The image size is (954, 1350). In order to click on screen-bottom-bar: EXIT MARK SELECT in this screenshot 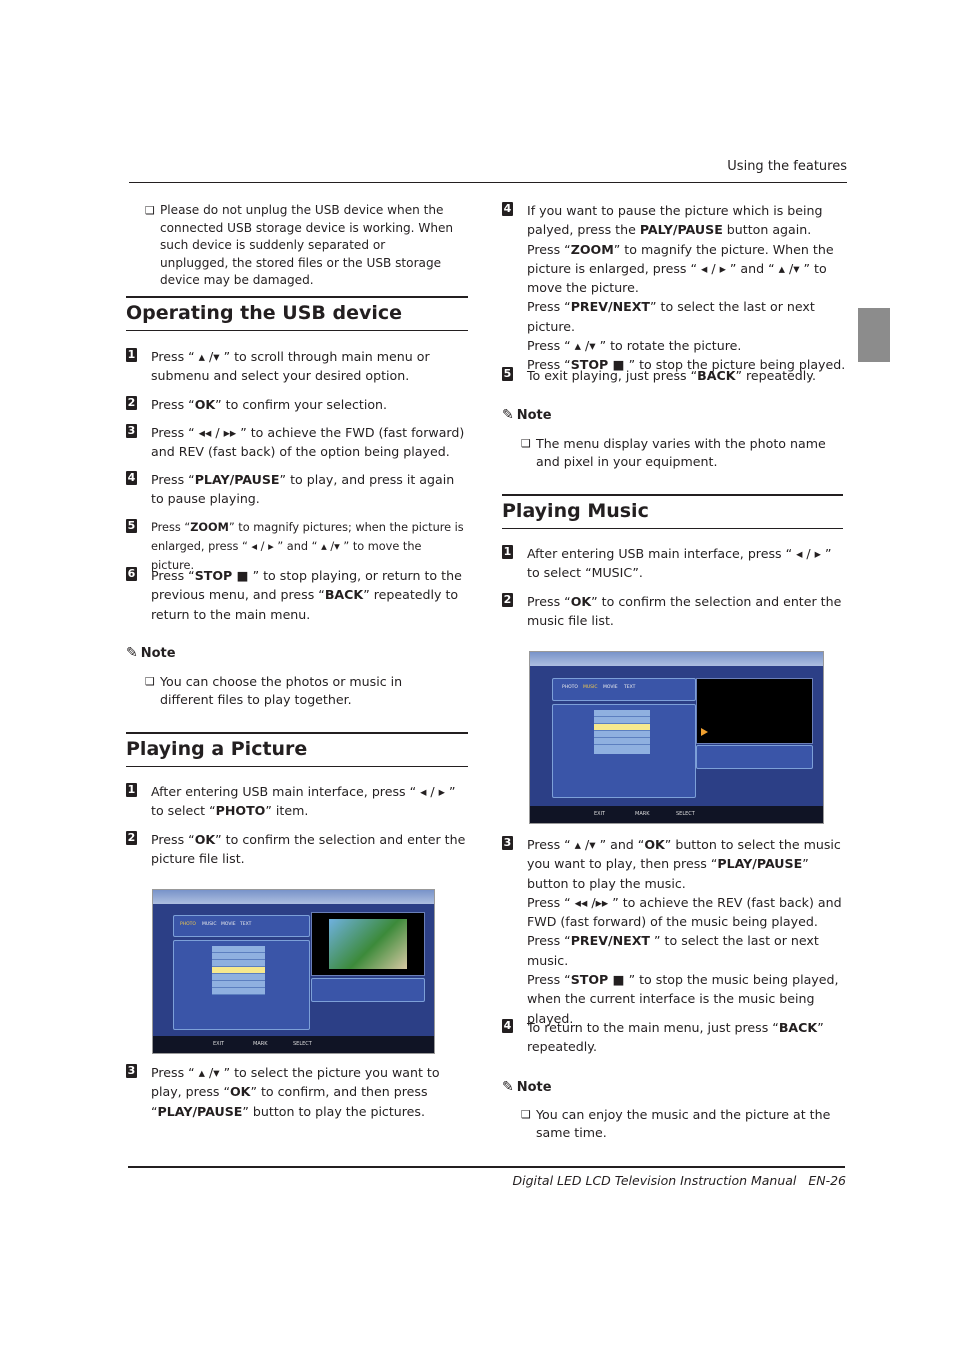, I will do `click(676, 814)`.